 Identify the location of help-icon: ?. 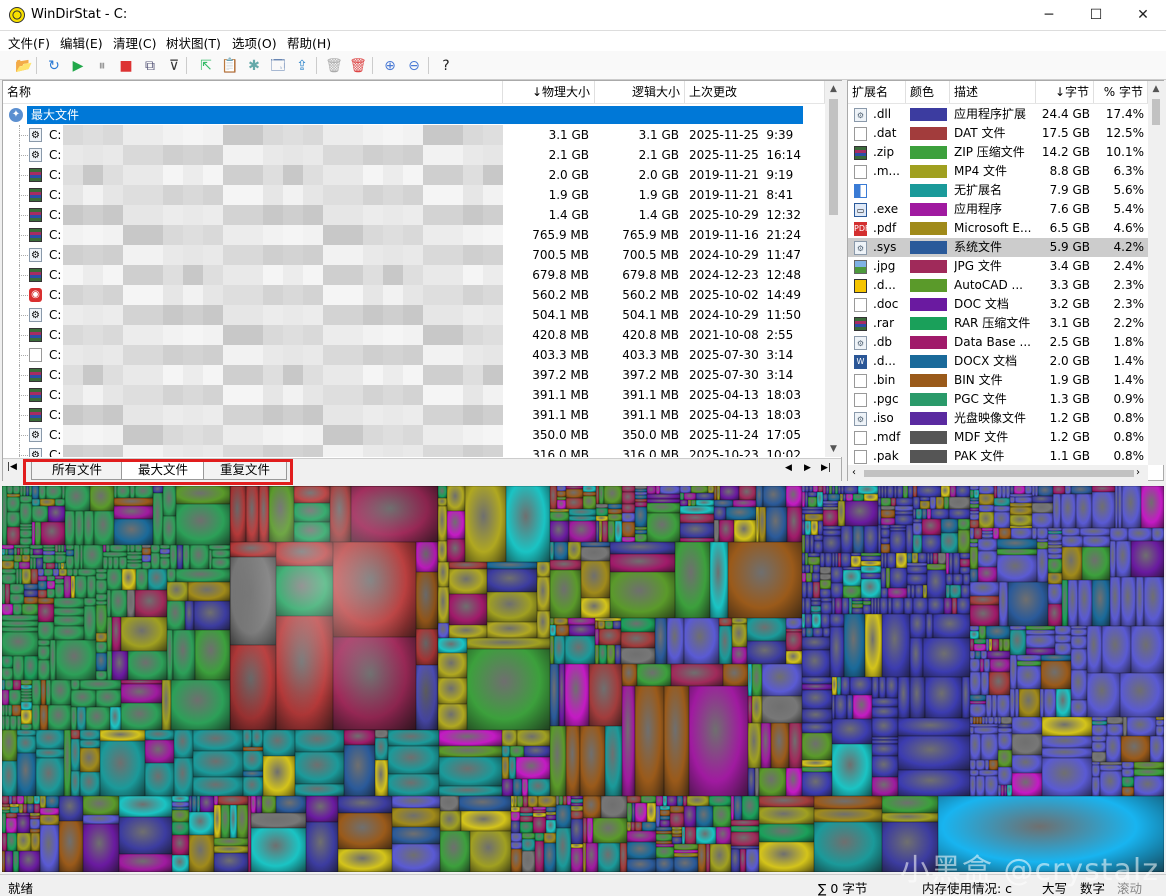
(446, 66).